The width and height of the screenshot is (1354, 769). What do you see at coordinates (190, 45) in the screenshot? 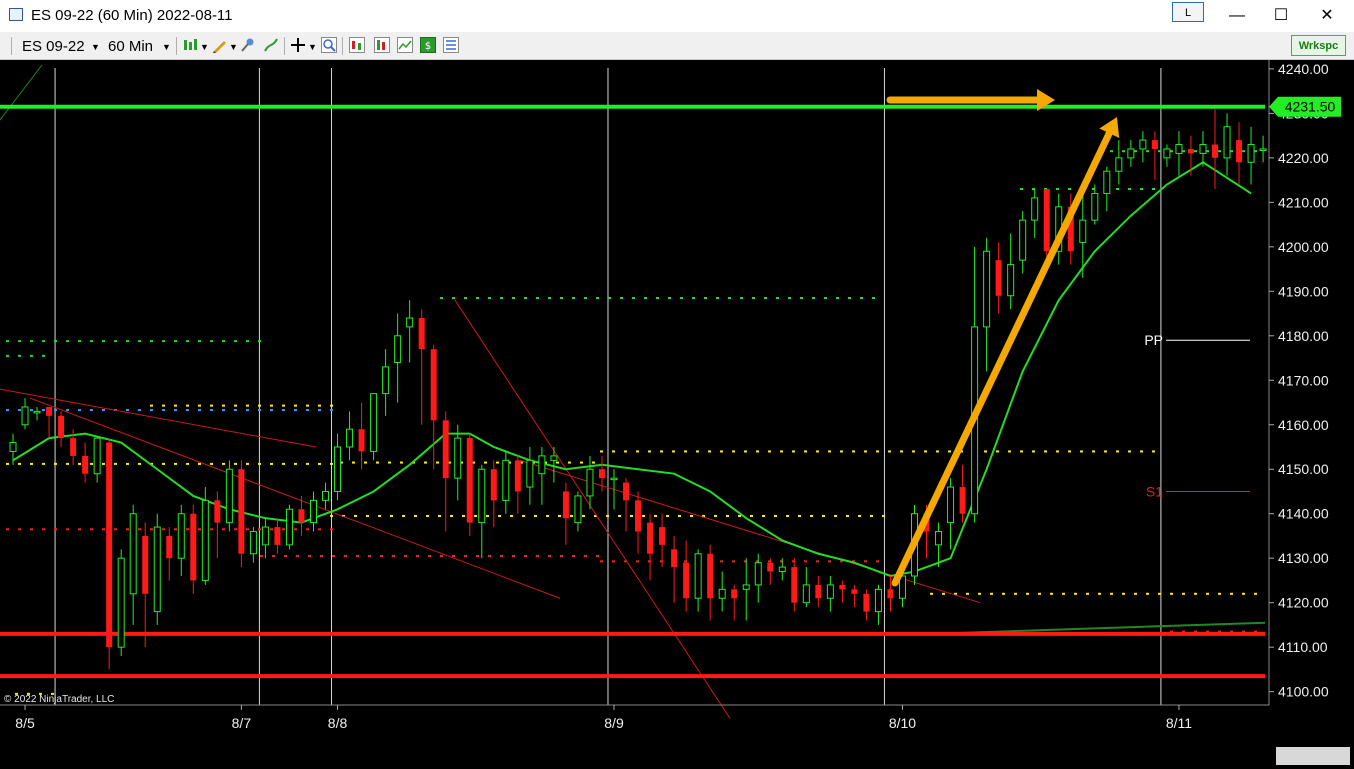
I see `bar-type-icon` at bounding box center [190, 45].